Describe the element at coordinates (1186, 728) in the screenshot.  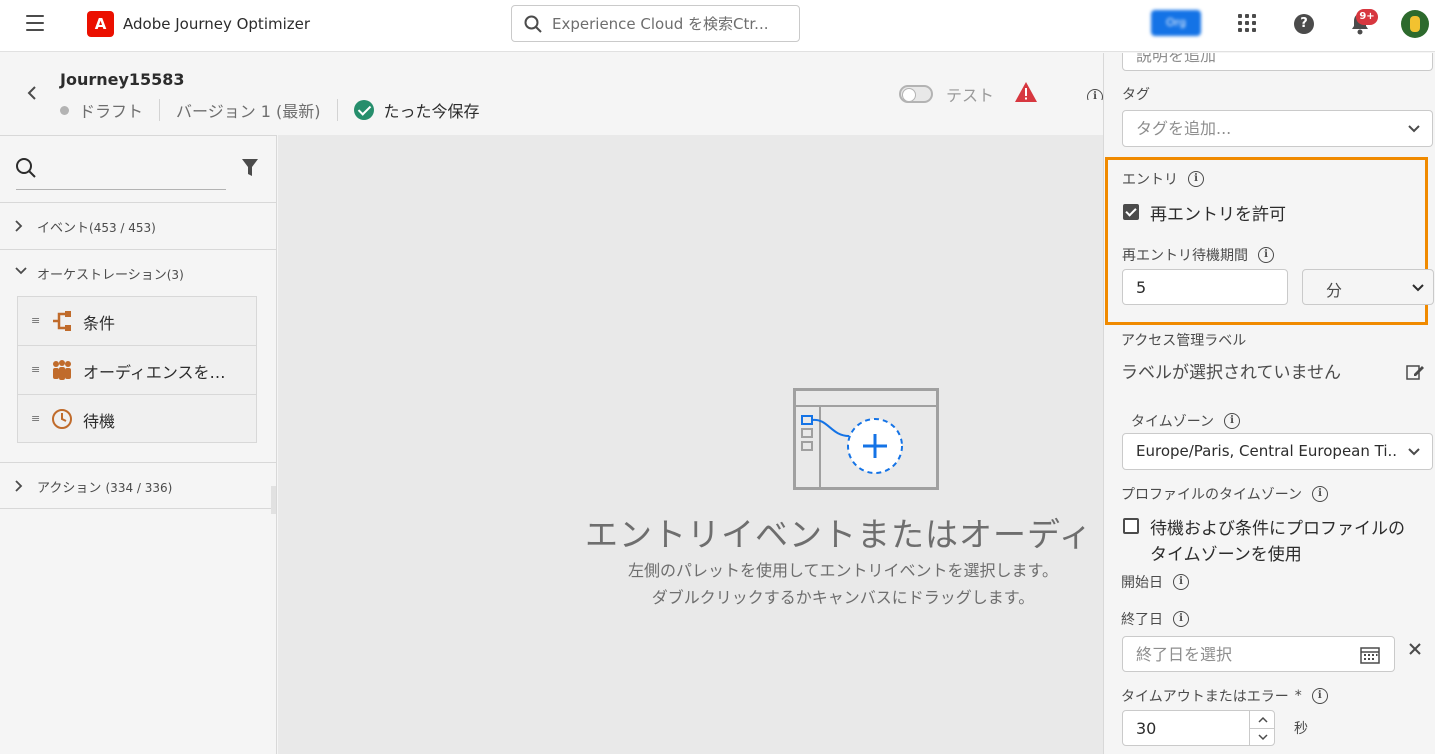
I see `timeout-input` at that location.